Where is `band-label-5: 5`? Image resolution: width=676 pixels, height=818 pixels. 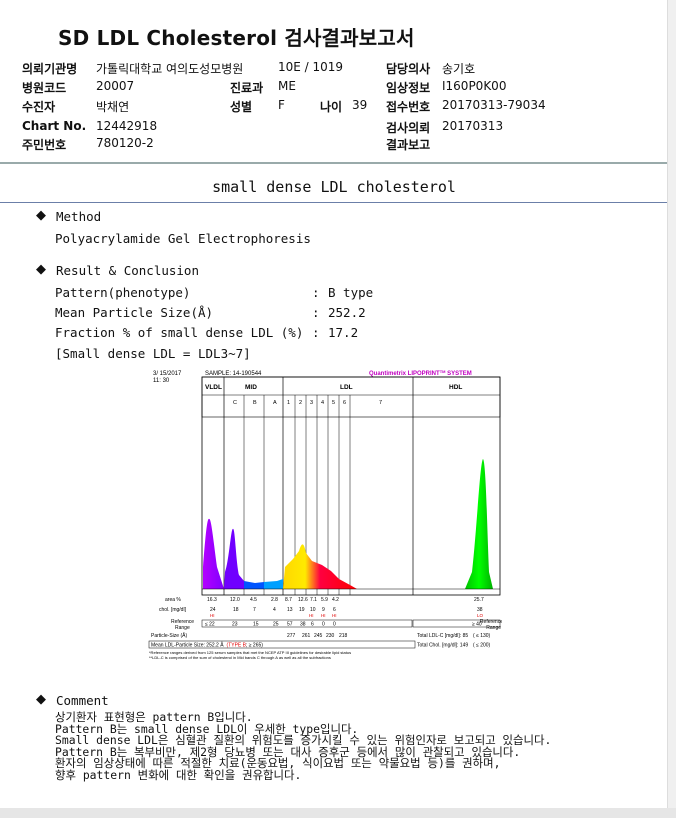 band-label-5: 5 is located at coordinates (333, 403).